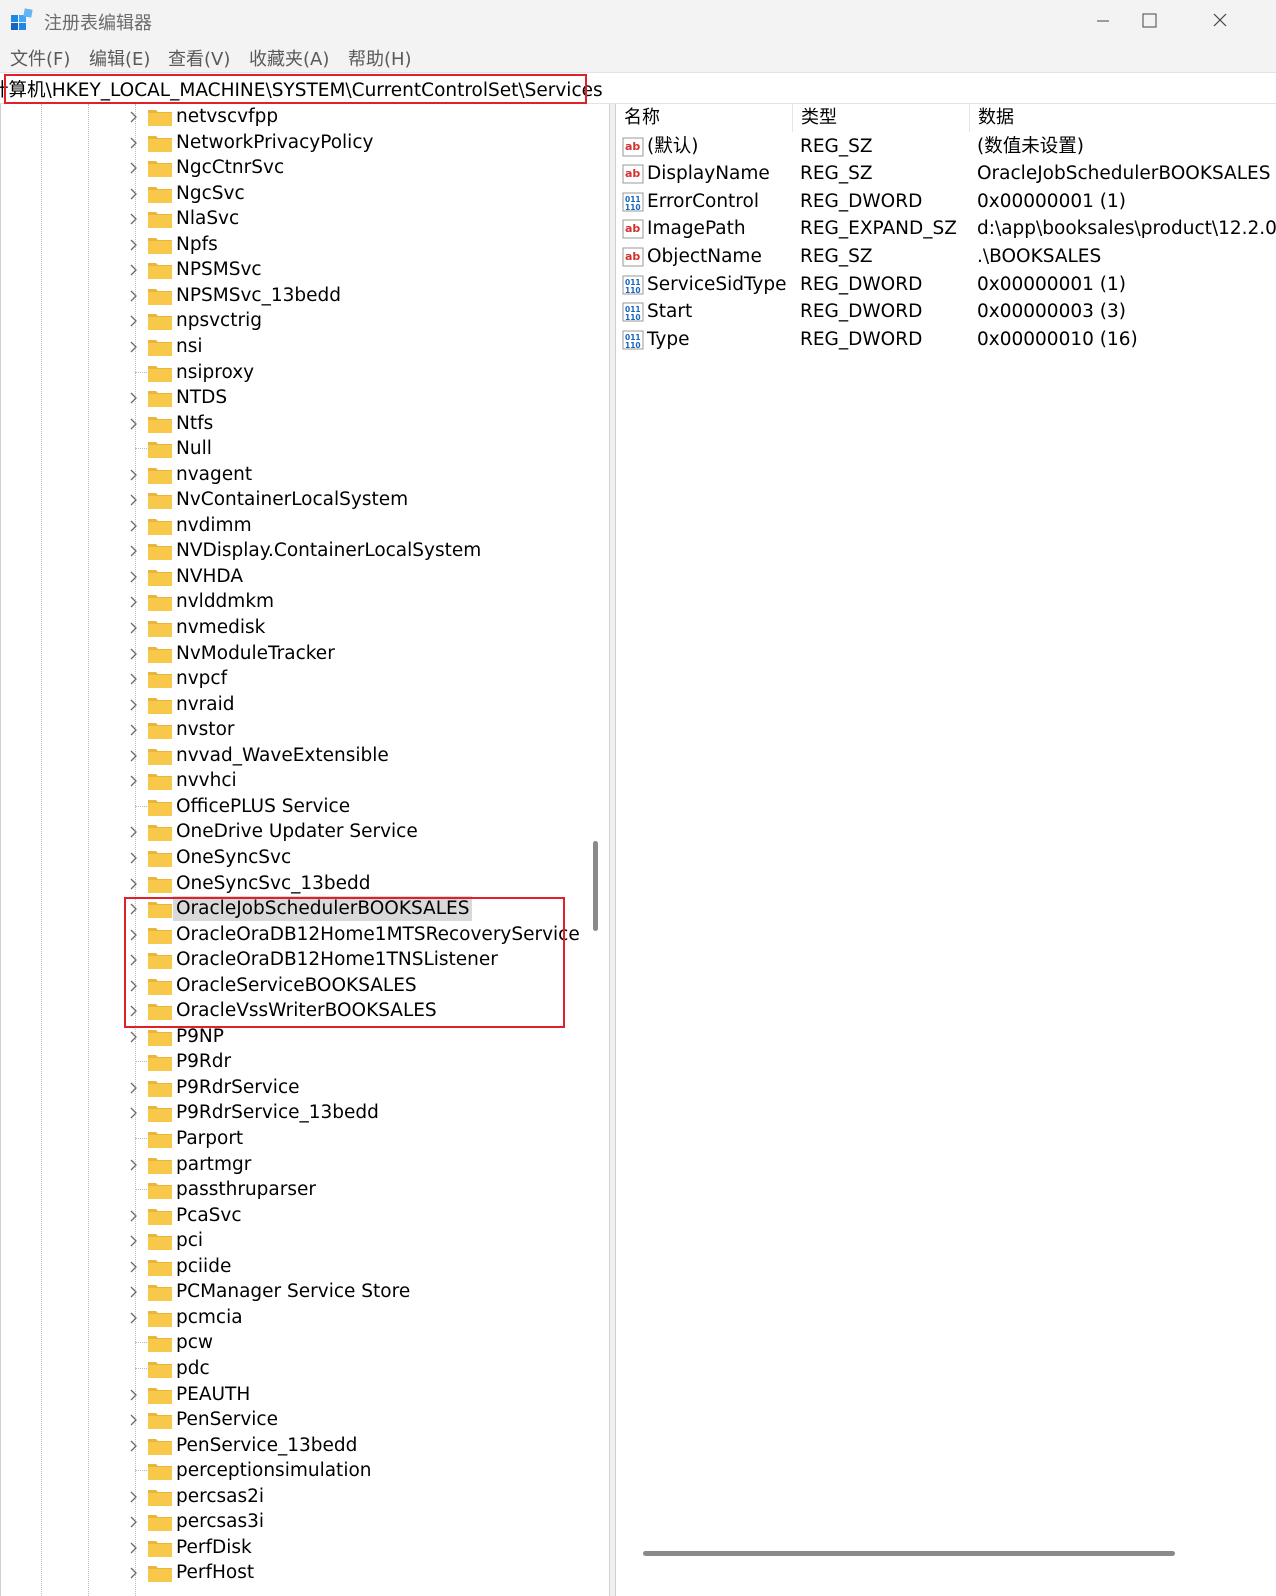 This screenshot has width=1276, height=1596. What do you see at coordinates (292, 117) in the screenshot?
I see `tree-item: netvscvfpp` at bounding box center [292, 117].